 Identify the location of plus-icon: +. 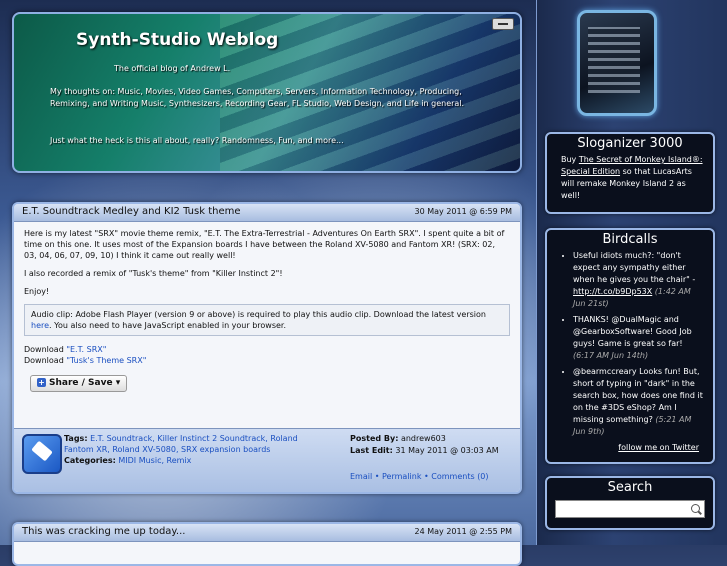
(41, 382).